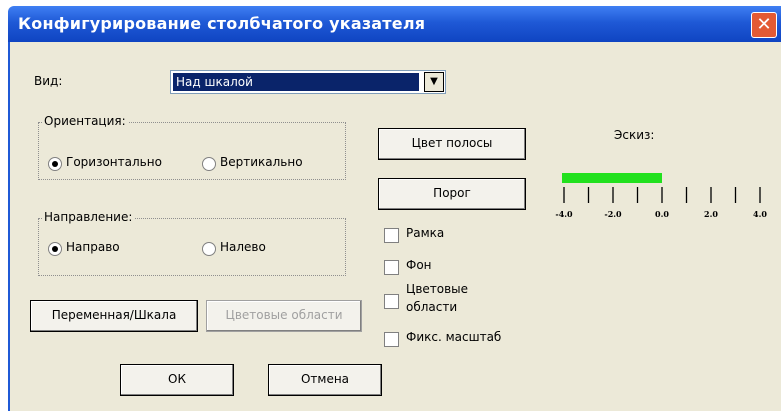 The height and width of the screenshot is (411, 781). What do you see at coordinates (391, 339) in the screenshot?
I see `fixed-scale-checkbox` at bounding box center [391, 339].